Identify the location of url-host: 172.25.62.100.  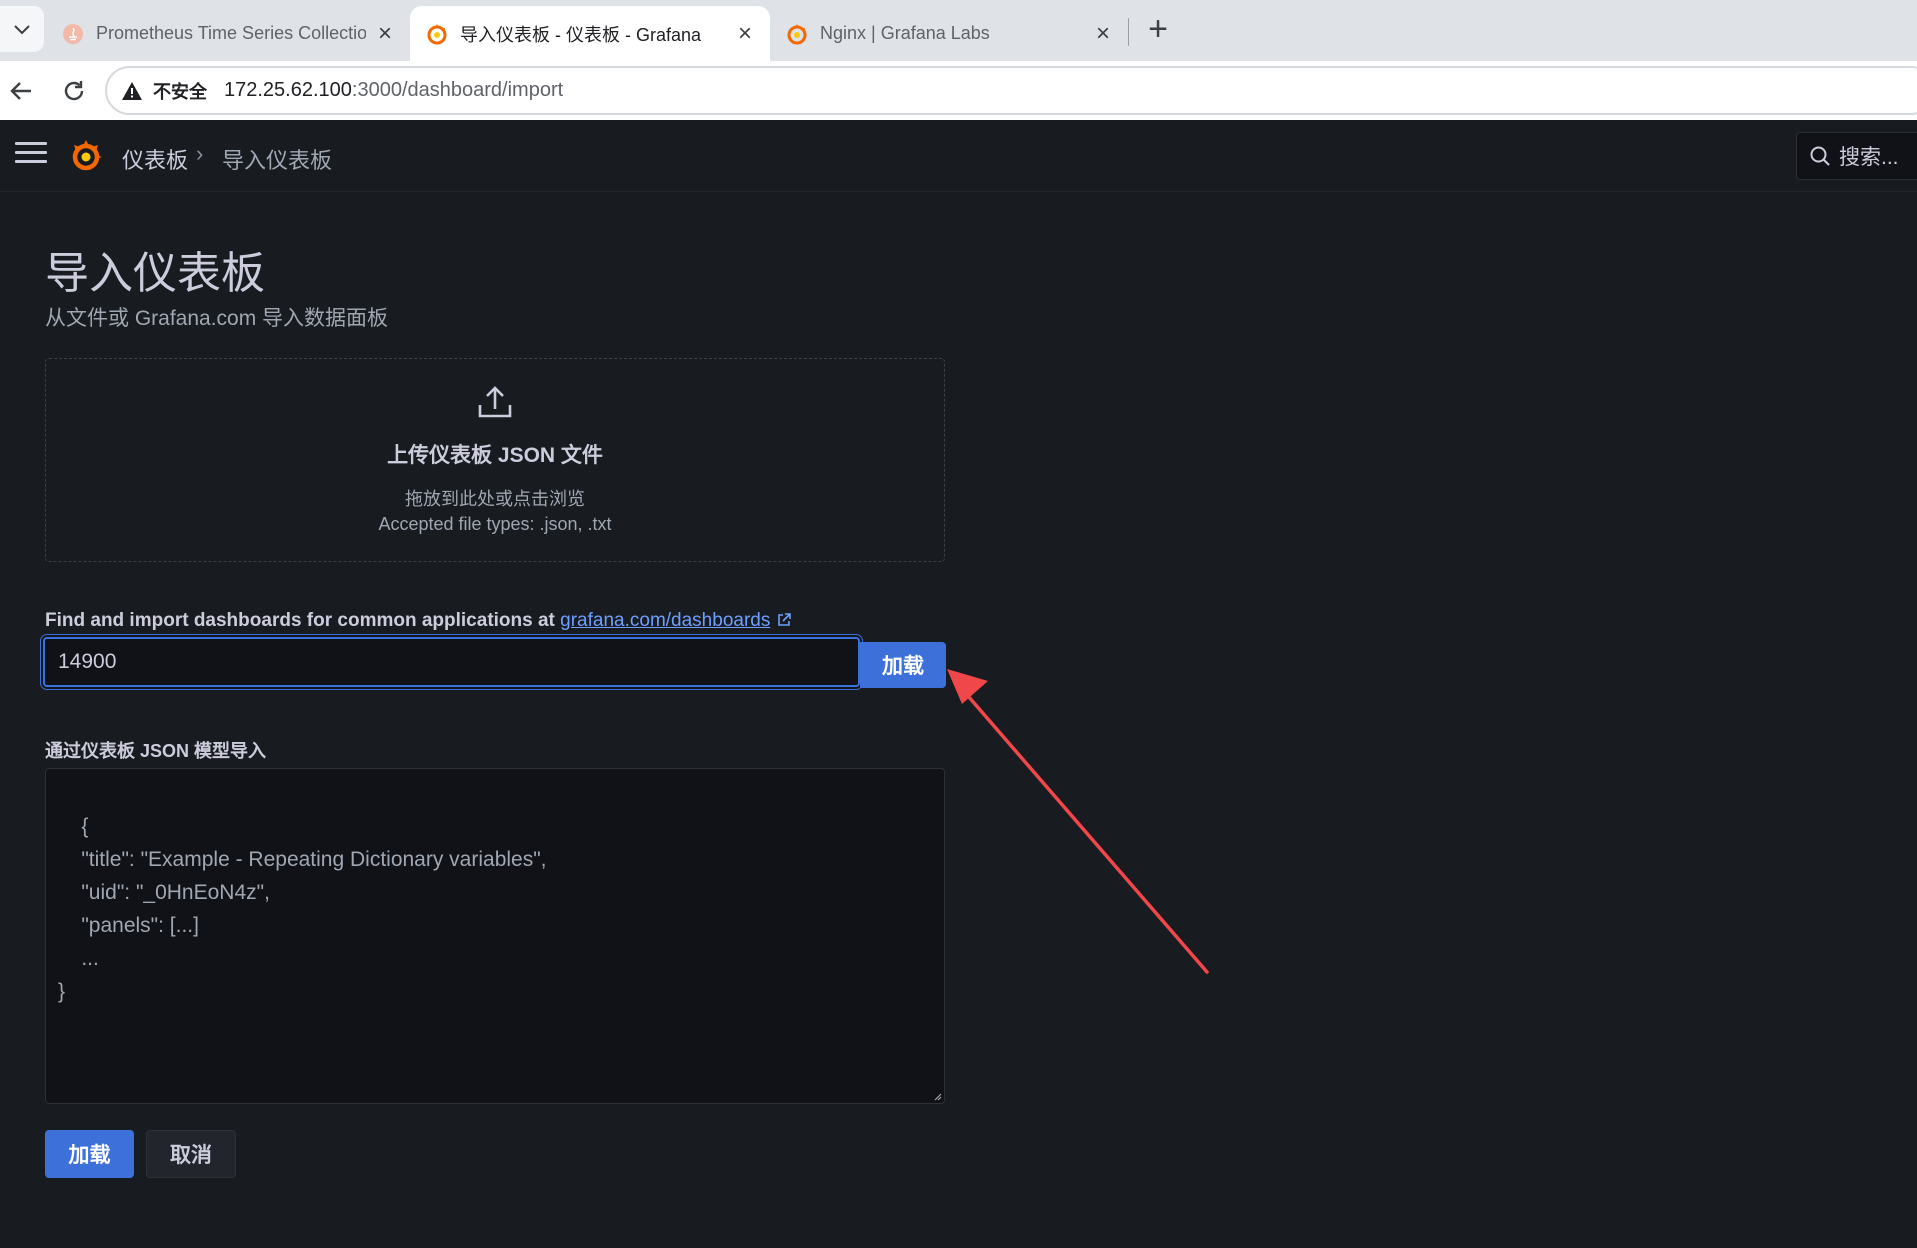
(288, 90).